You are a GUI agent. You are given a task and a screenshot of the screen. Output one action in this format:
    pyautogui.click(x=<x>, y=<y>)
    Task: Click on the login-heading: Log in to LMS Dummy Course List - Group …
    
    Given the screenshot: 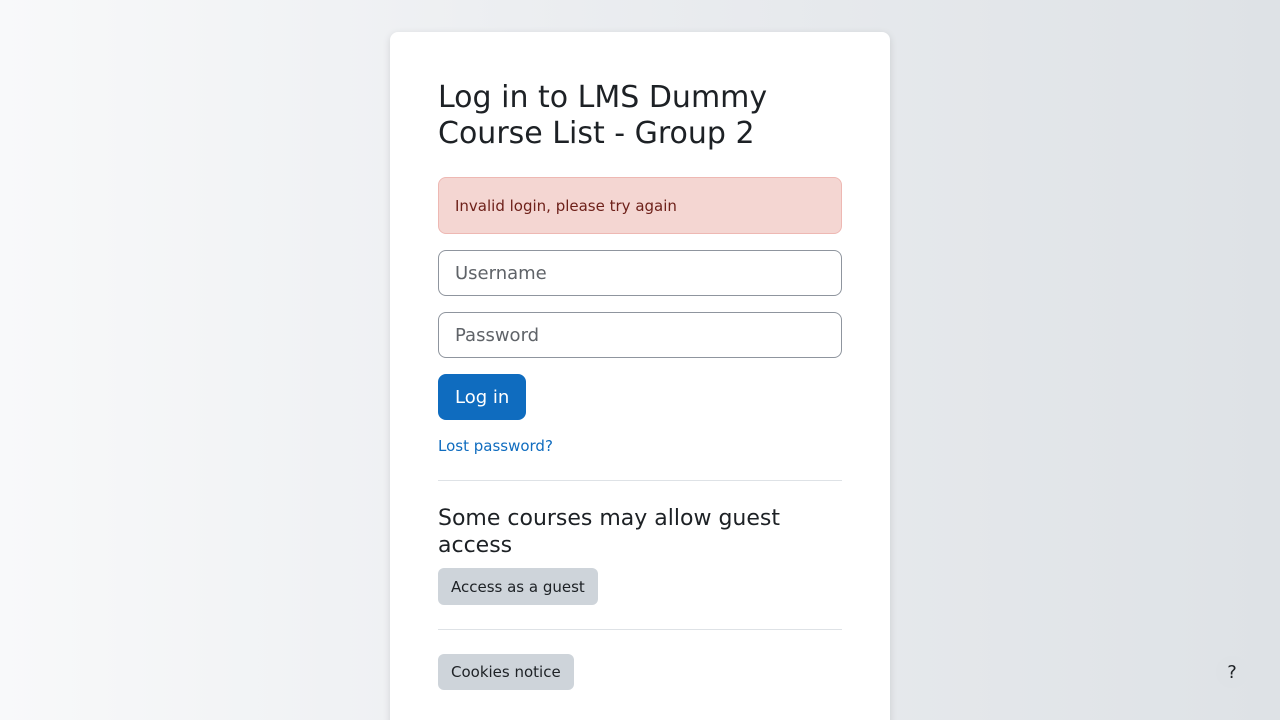 What is the action you would take?
    pyautogui.click(x=603, y=115)
    